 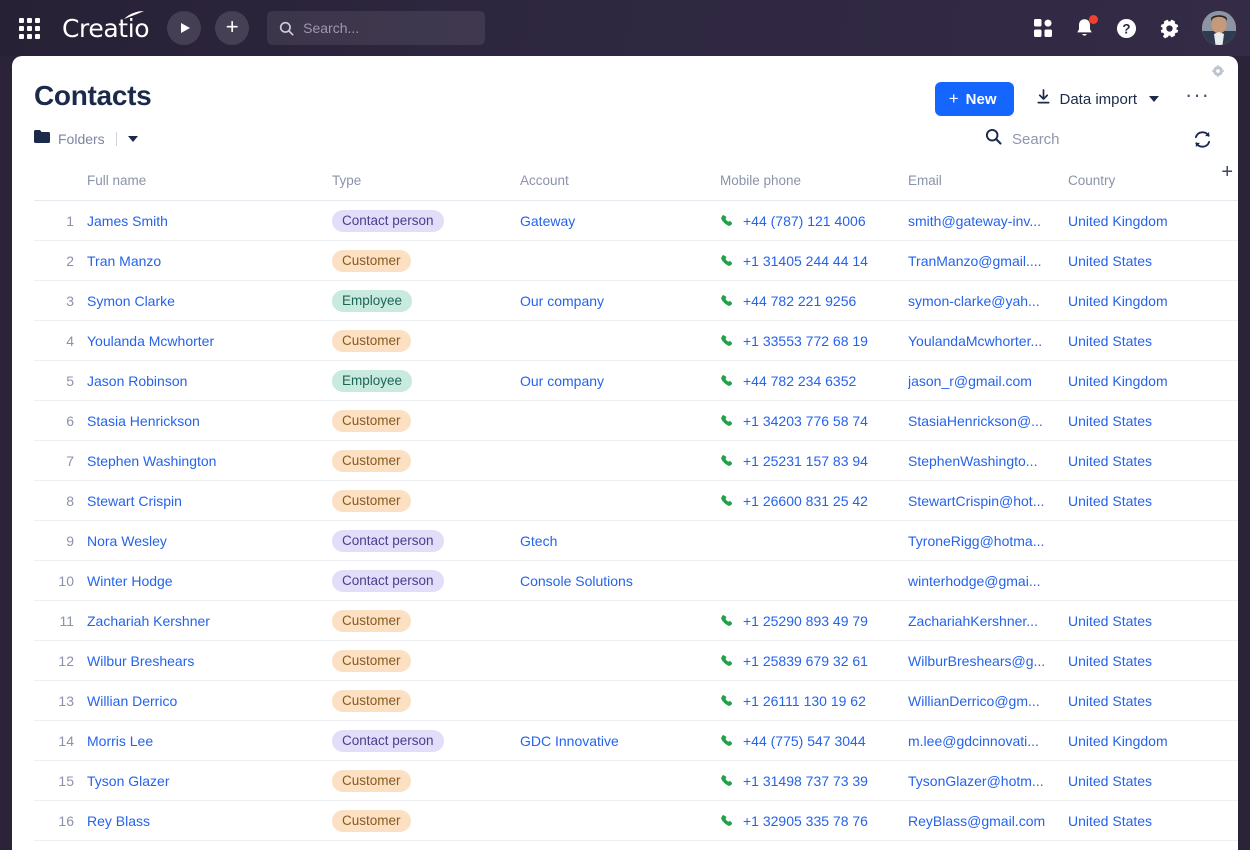 I want to click on creatio-logo: Creatio, so click(x=106, y=26).